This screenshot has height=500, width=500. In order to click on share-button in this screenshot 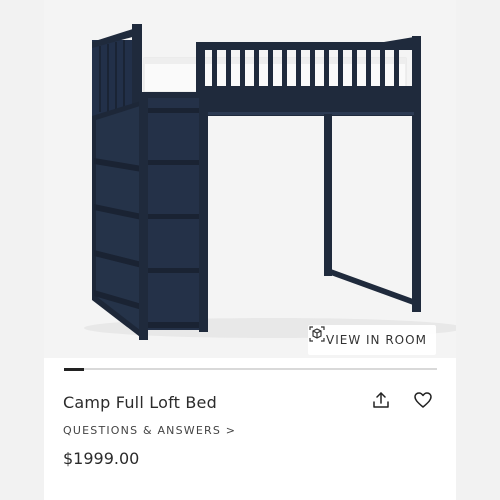, I will do `click(381, 402)`.